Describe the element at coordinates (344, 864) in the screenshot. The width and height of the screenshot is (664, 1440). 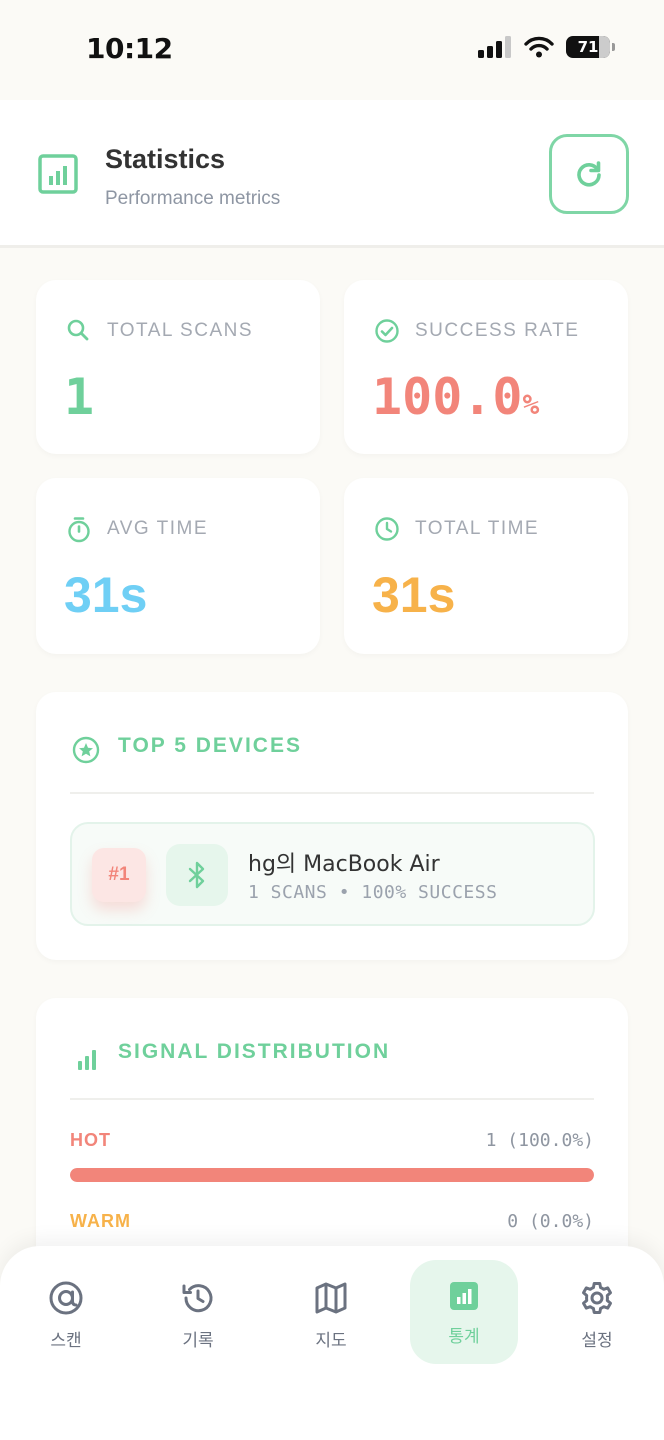
I see `device-name: hg의 MacBook Air` at that location.